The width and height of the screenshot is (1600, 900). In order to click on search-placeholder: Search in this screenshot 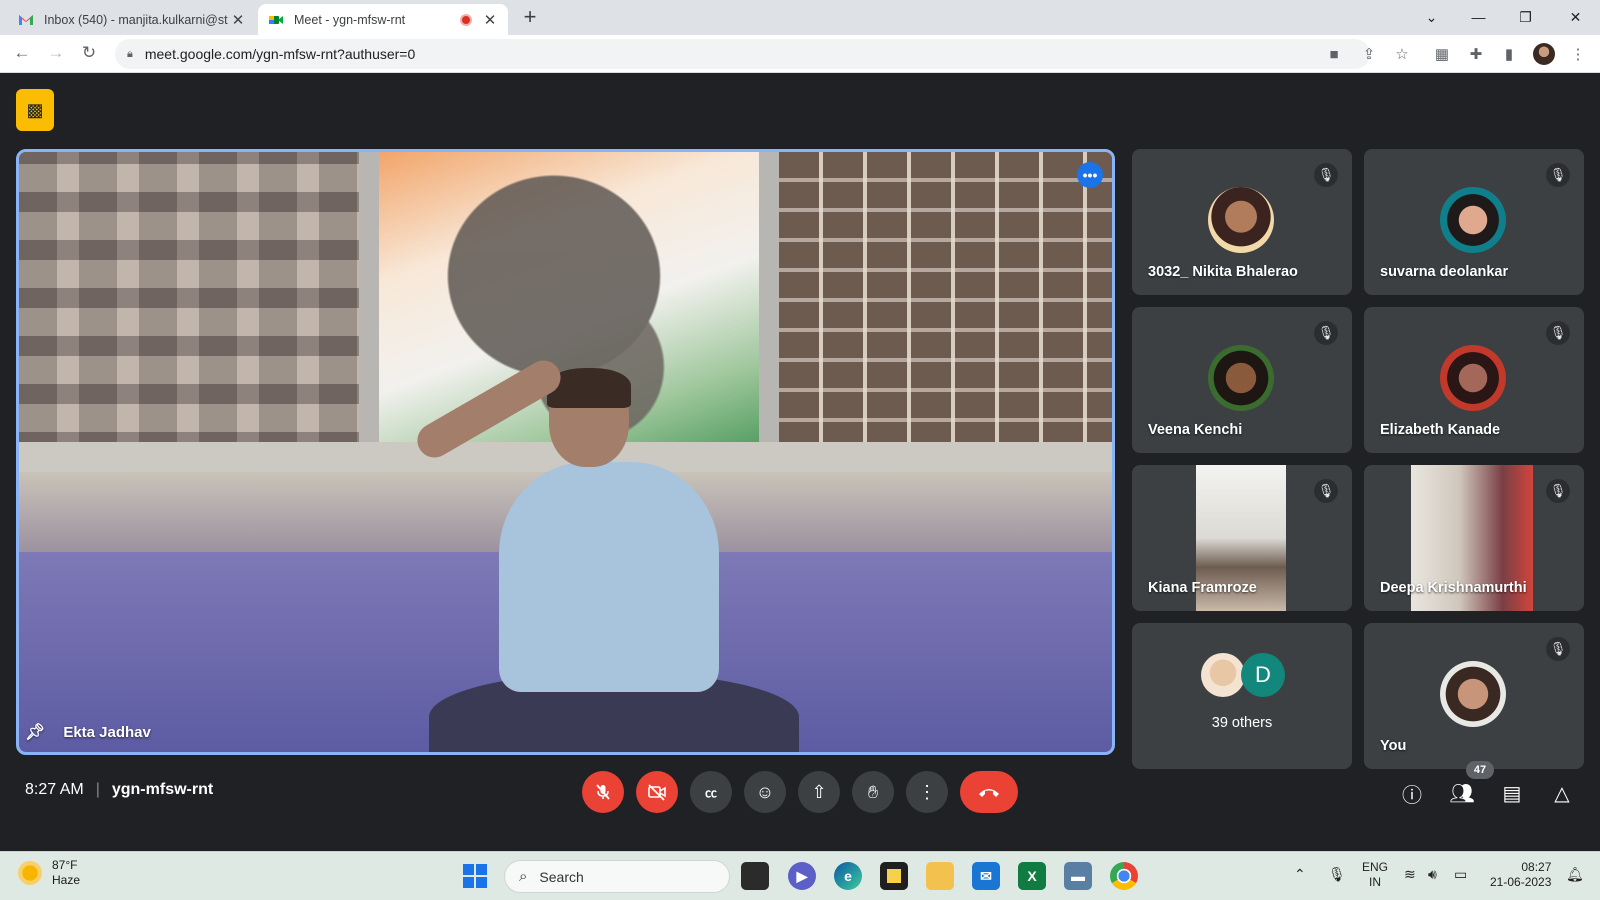, I will do `click(561, 876)`.